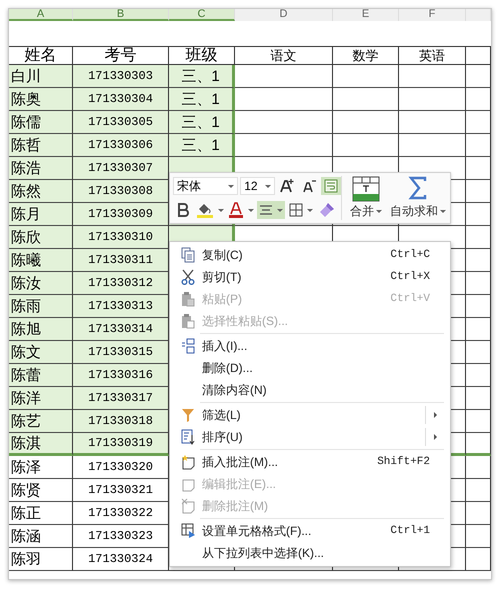 The image size is (500, 590). I want to click on table-cell: 陈浩, so click(41, 168).